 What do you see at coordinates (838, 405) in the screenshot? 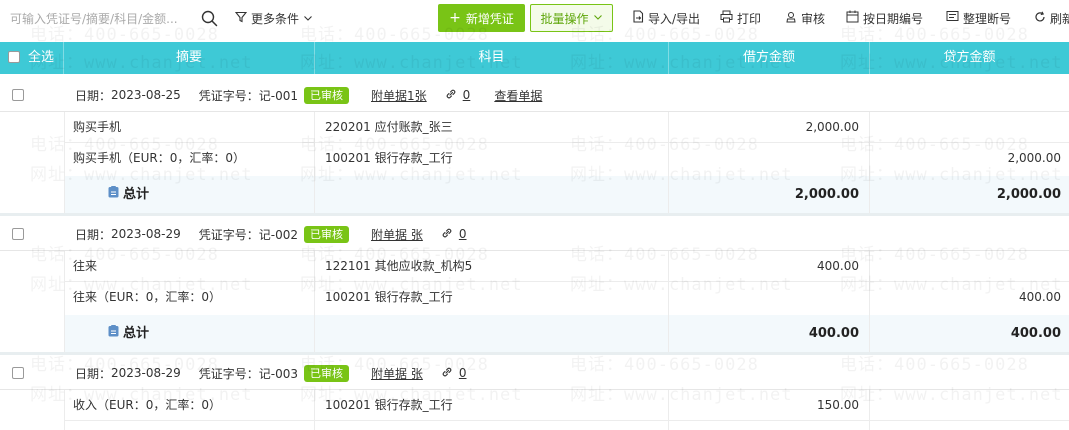
I see `entry-debit: 150.00` at bounding box center [838, 405].